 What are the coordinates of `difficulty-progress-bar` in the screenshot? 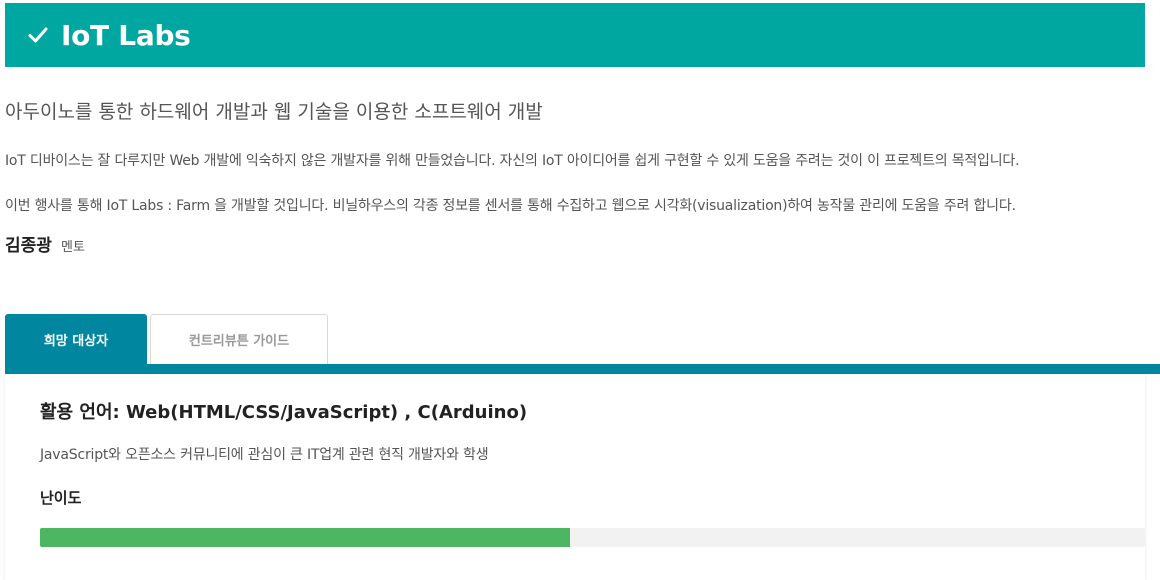 It's located at (592, 537).